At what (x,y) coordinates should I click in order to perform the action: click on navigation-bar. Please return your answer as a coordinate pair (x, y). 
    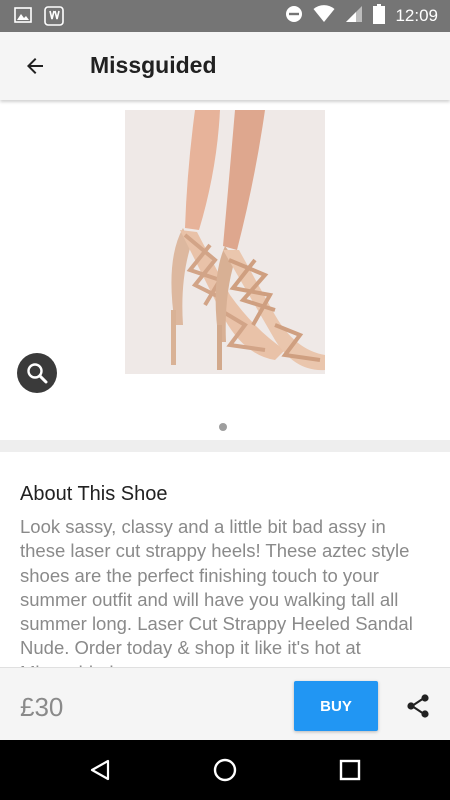
    Looking at the image, I should click on (225, 770).